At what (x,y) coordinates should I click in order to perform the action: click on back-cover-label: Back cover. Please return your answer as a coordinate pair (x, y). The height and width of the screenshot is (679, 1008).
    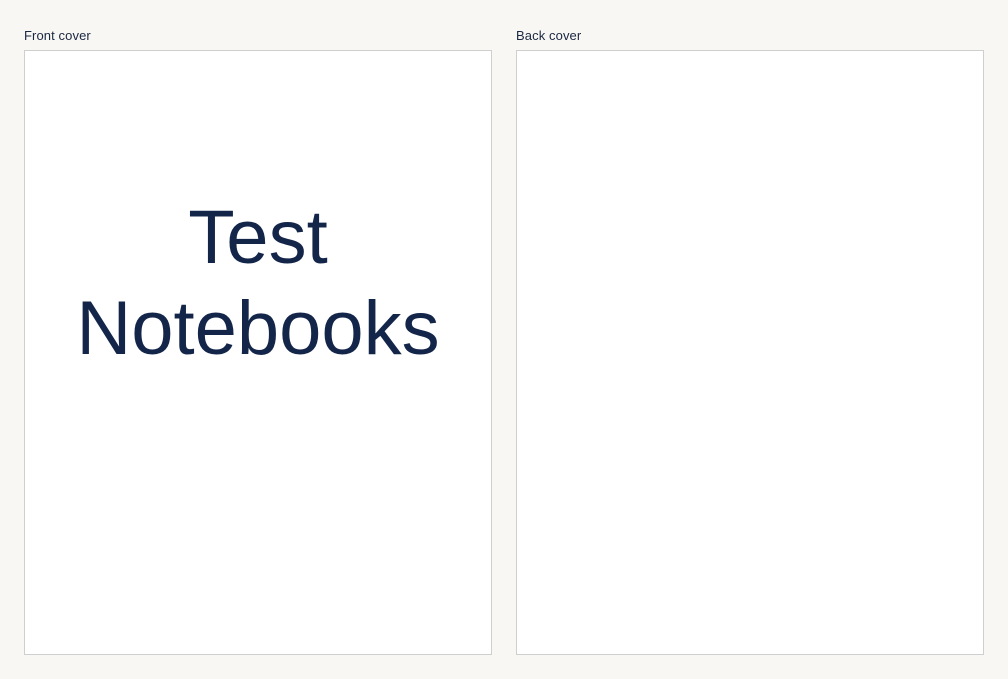
    Looking at the image, I should click on (549, 35).